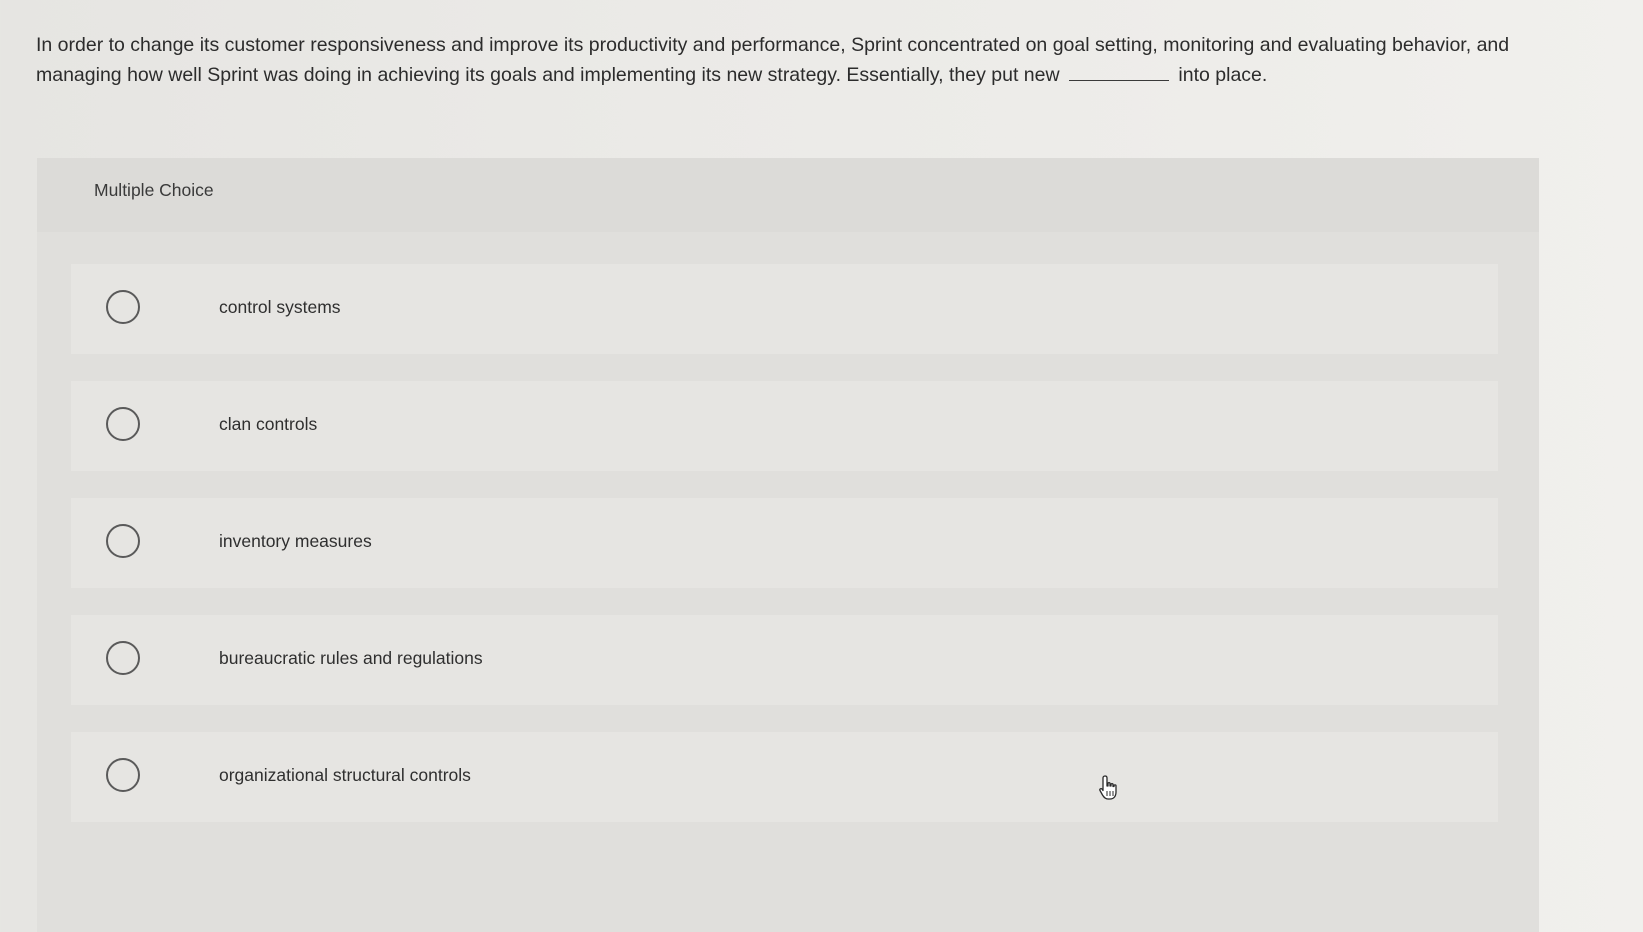  What do you see at coordinates (295, 541) in the screenshot?
I see `choice-label: inventory measures` at bounding box center [295, 541].